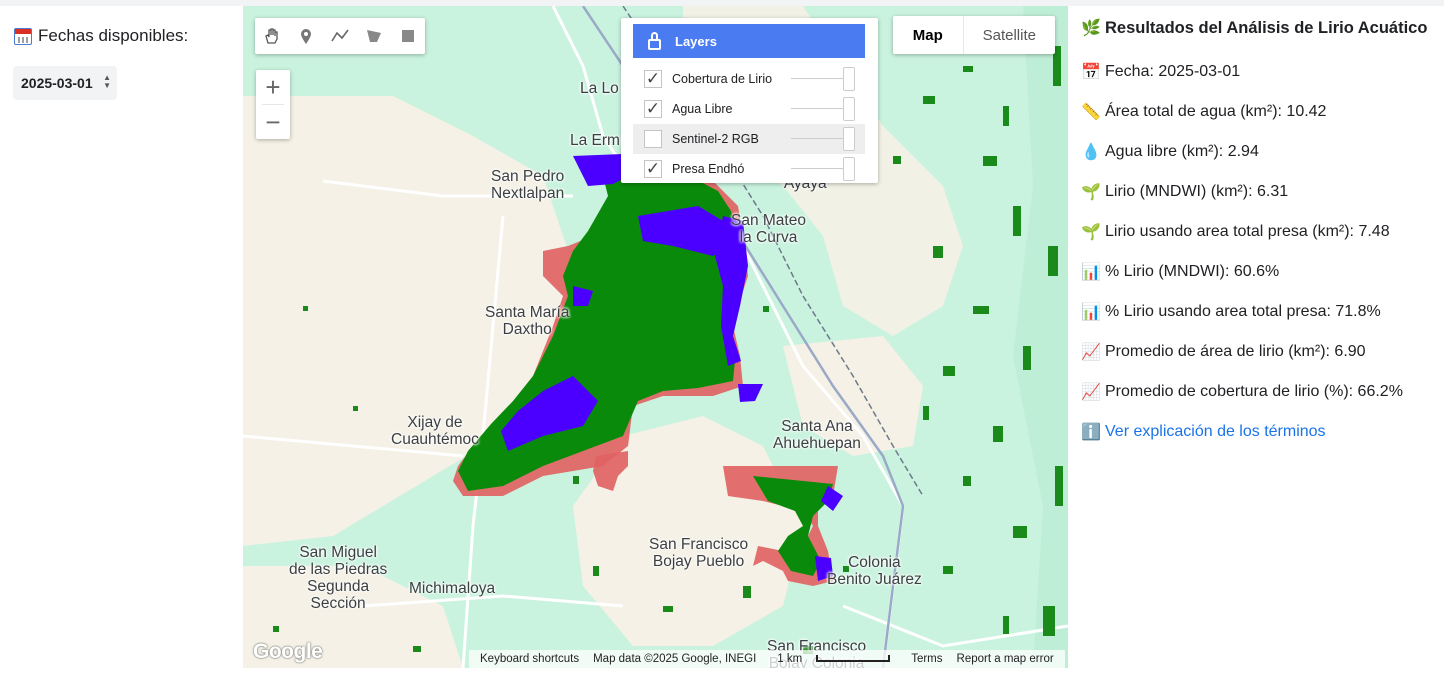 The height and width of the screenshot is (691, 1444). I want to click on place-label: San Pedro Nextlalpan, so click(528, 185).